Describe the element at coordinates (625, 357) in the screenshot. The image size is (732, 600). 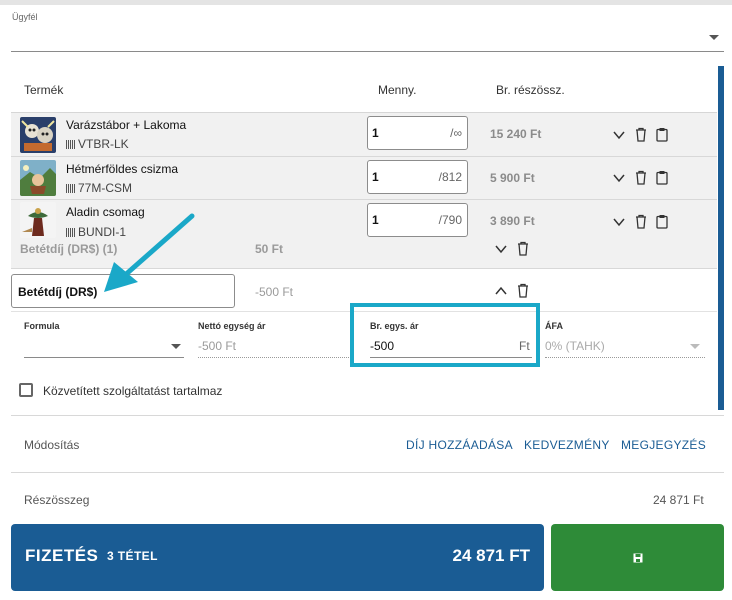
I see `vat-underline` at that location.